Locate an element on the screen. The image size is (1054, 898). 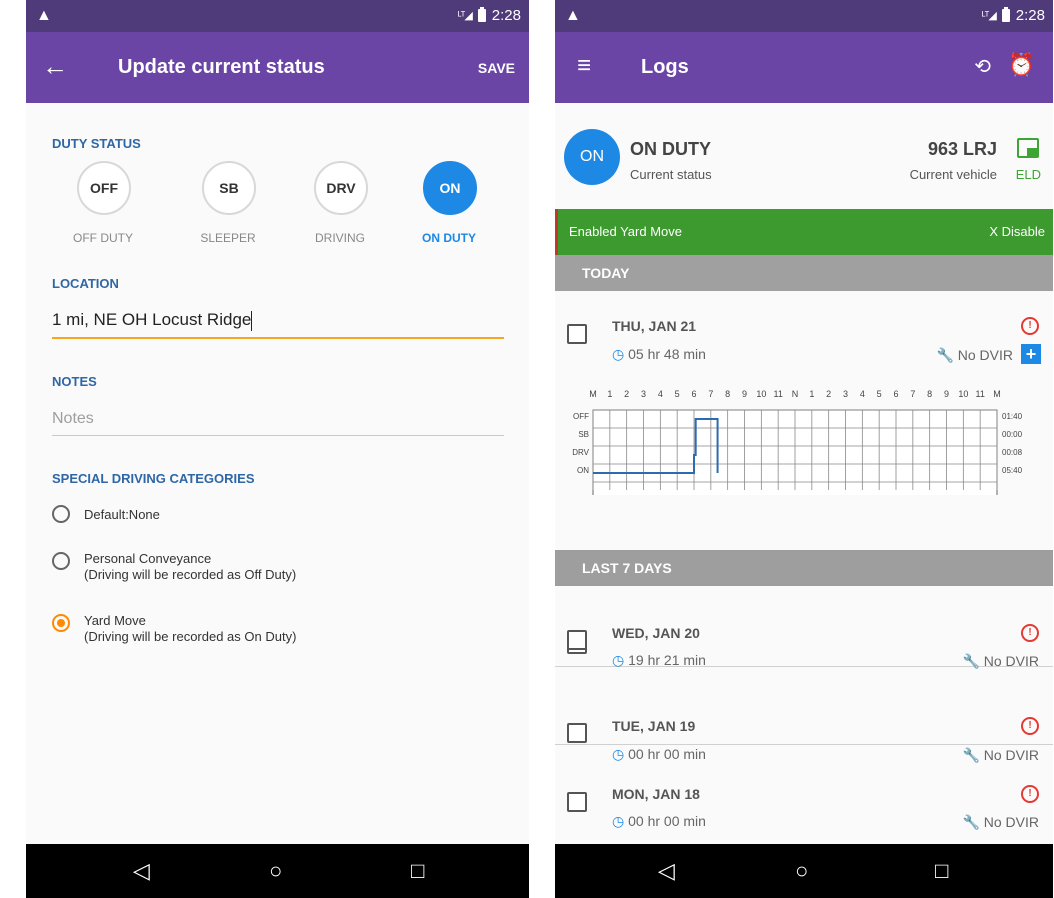
day-date-jan20: WED, JAN 20 is located at coordinates (656, 633).